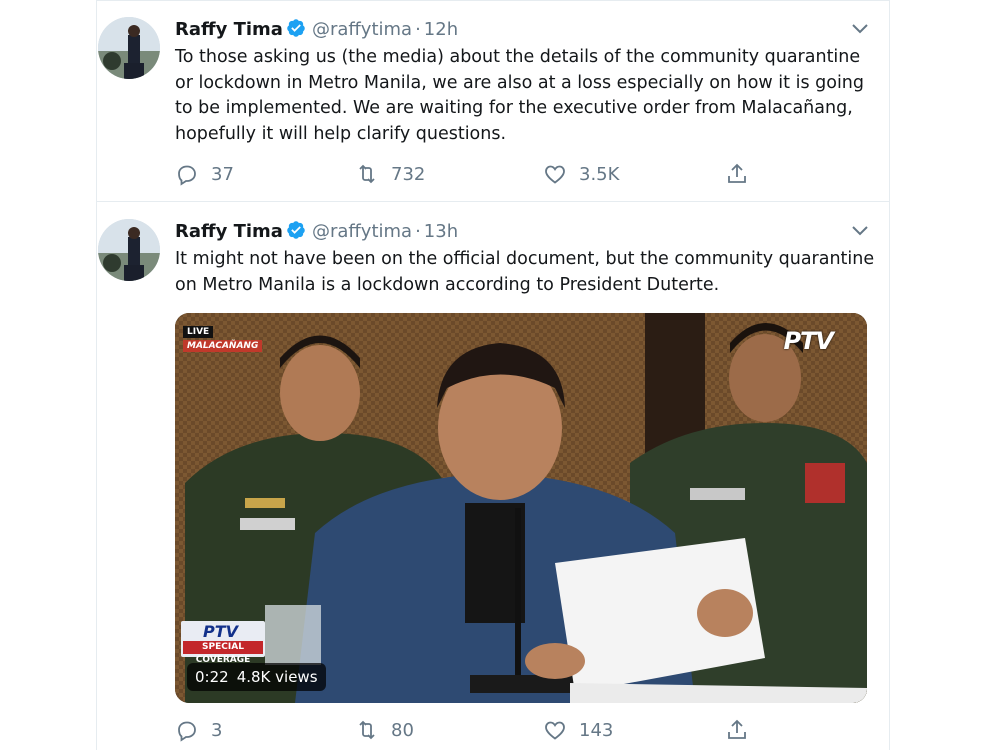  I want to click on video-info-badge: 0:22 4.8K views, so click(256, 677).